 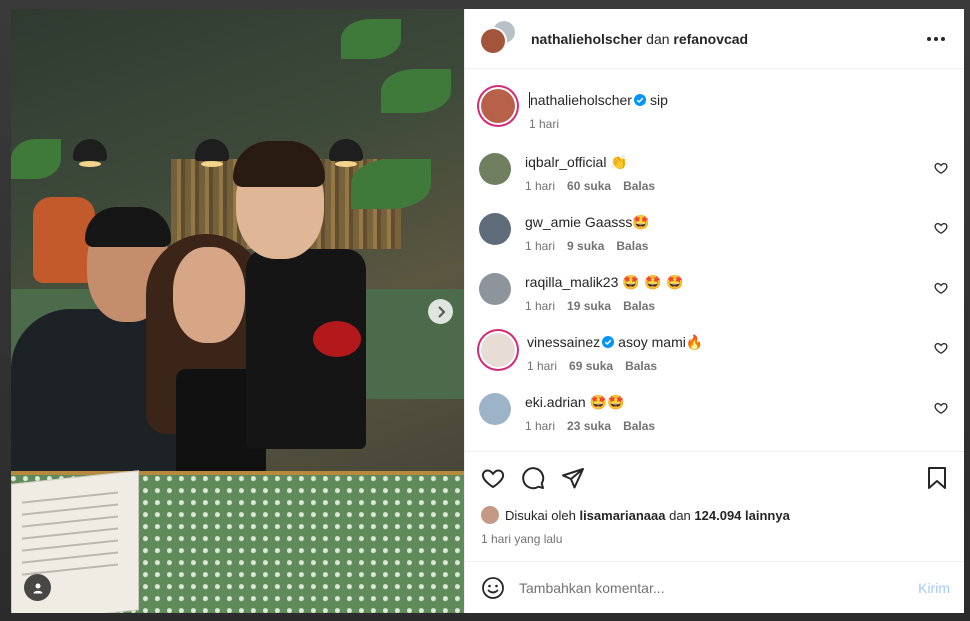 I want to click on liker-username: lisamarianaaa, so click(x=622, y=515).